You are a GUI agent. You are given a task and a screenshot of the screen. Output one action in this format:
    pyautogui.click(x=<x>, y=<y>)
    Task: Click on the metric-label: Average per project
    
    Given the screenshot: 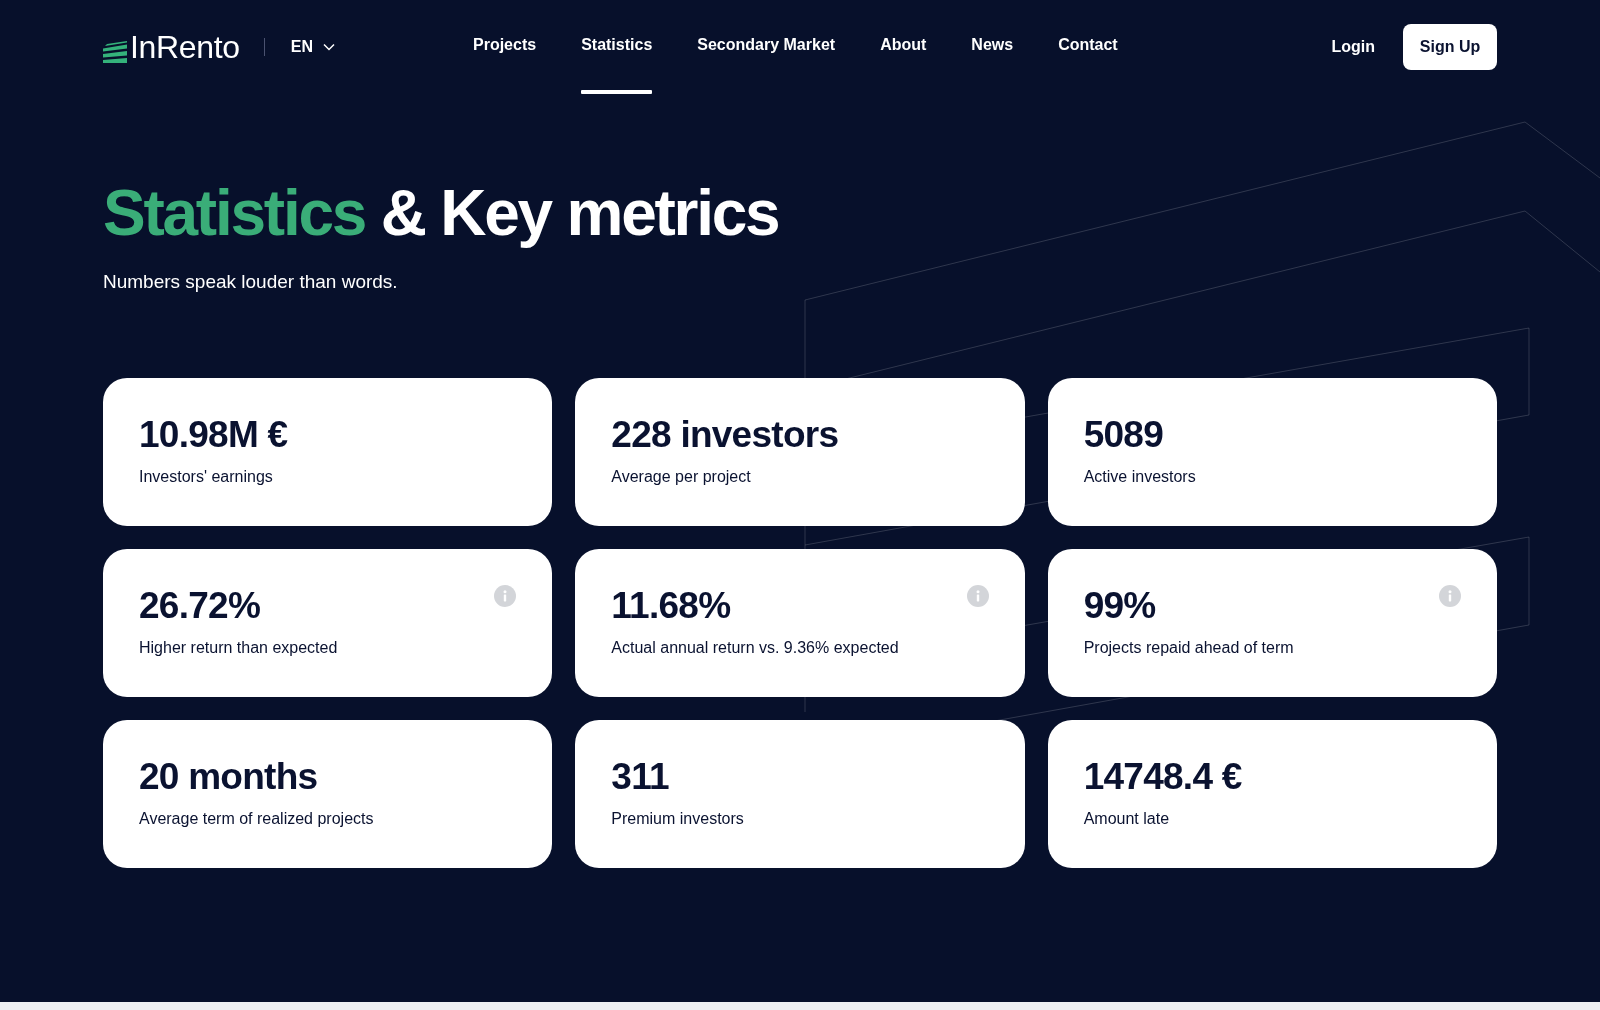 What is the action you would take?
    pyautogui.click(x=681, y=477)
    